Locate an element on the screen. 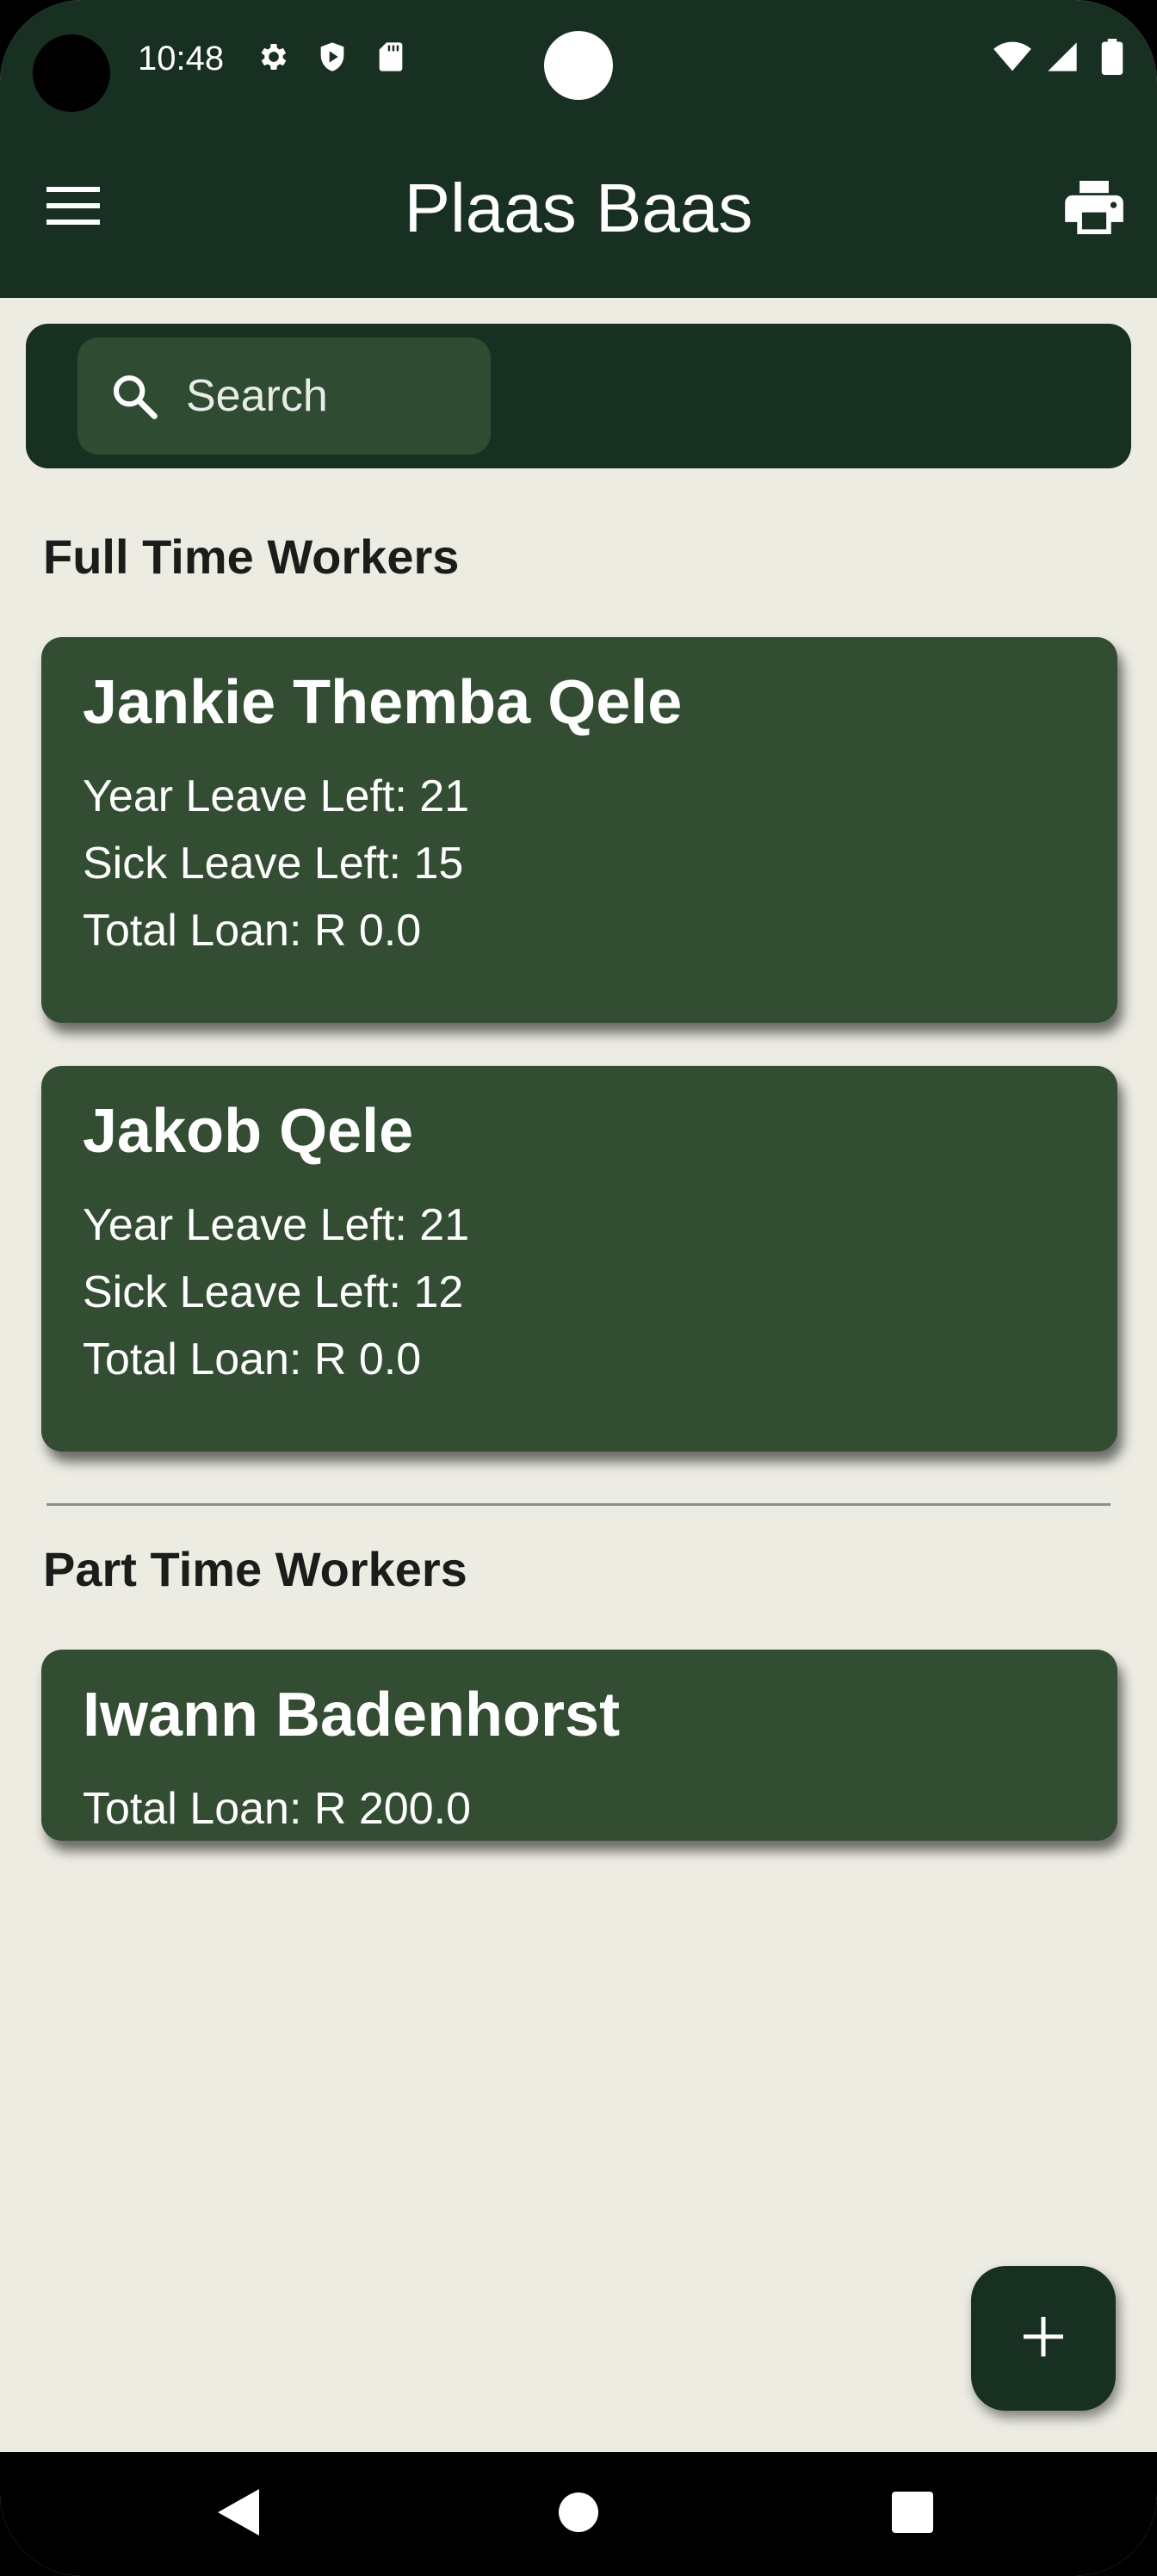 The height and width of the screenshot is (2576, 1157). section-divider is located at coordinates (579, 1504).